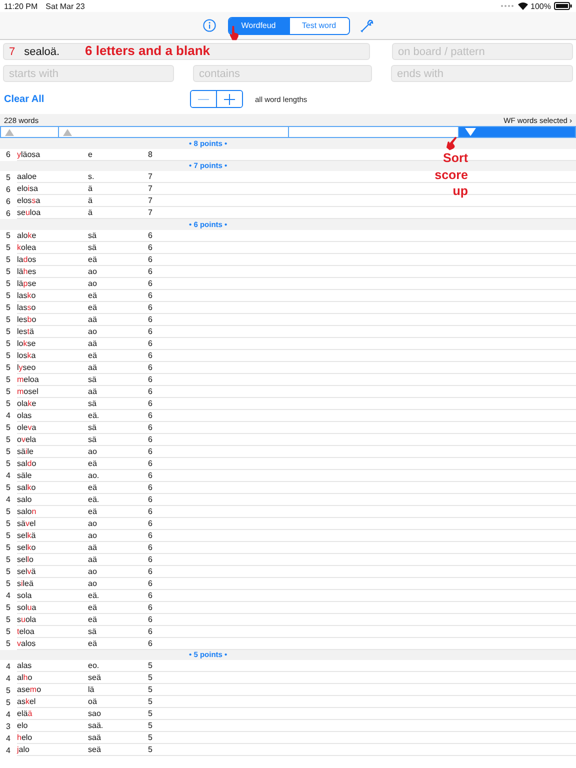  Describe the element at coordinates (23, 749) in the screenshot. I see `word-cell-text: jalo` at that location.